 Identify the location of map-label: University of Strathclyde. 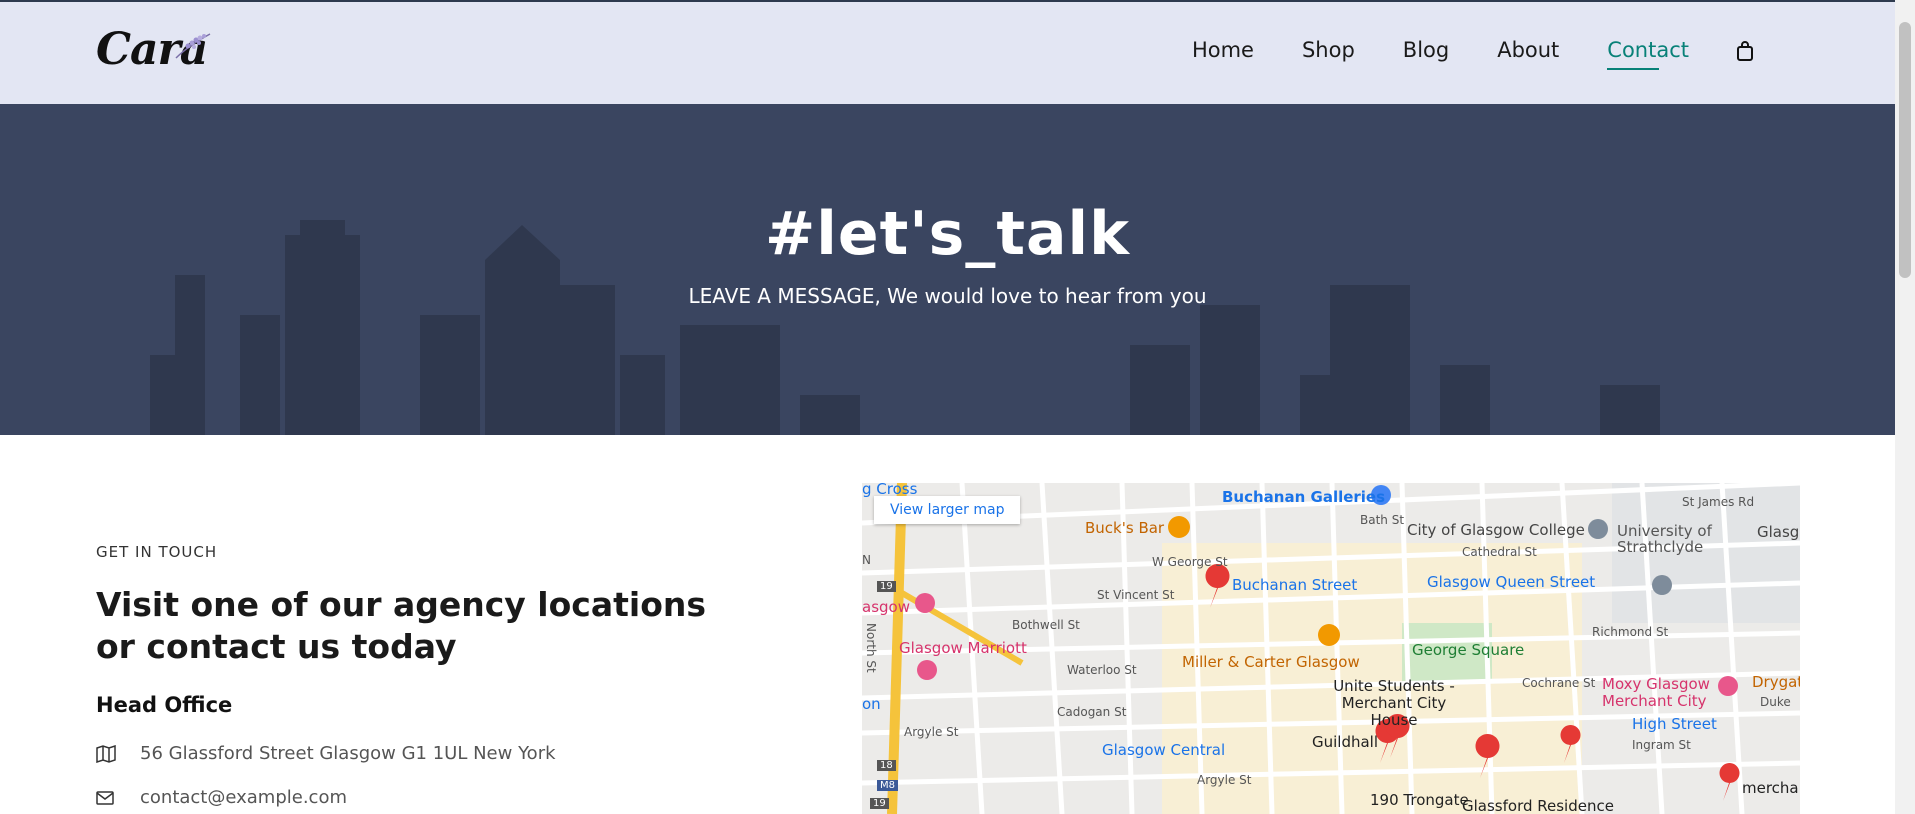
(1664, 539).